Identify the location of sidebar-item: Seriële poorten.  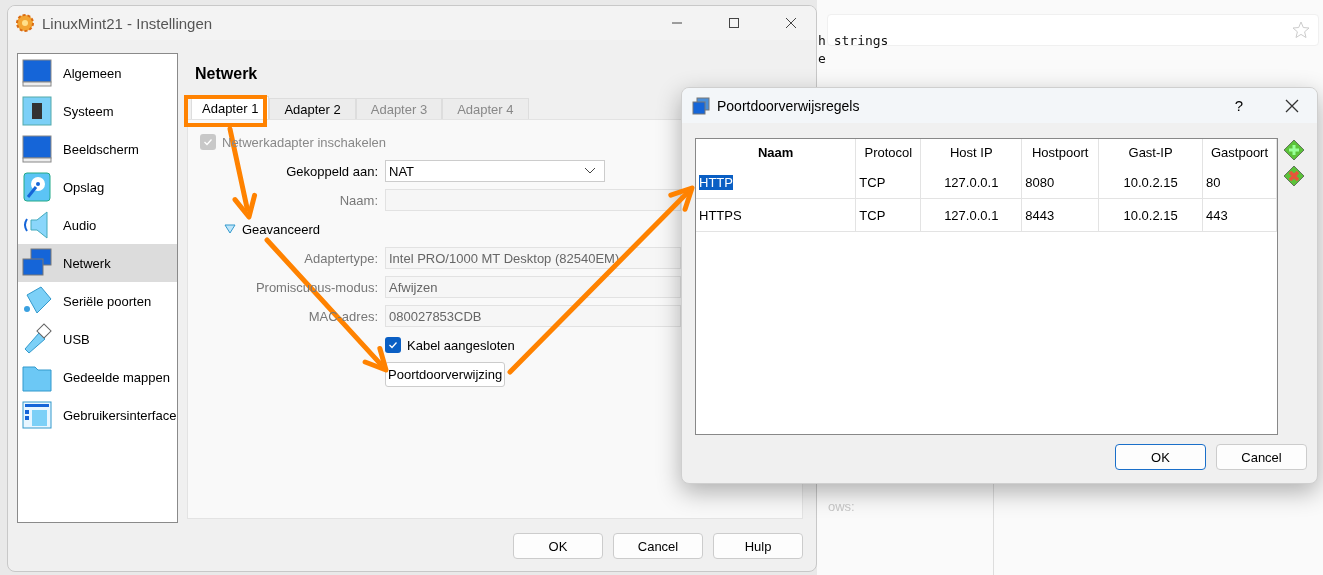
(97, 301).